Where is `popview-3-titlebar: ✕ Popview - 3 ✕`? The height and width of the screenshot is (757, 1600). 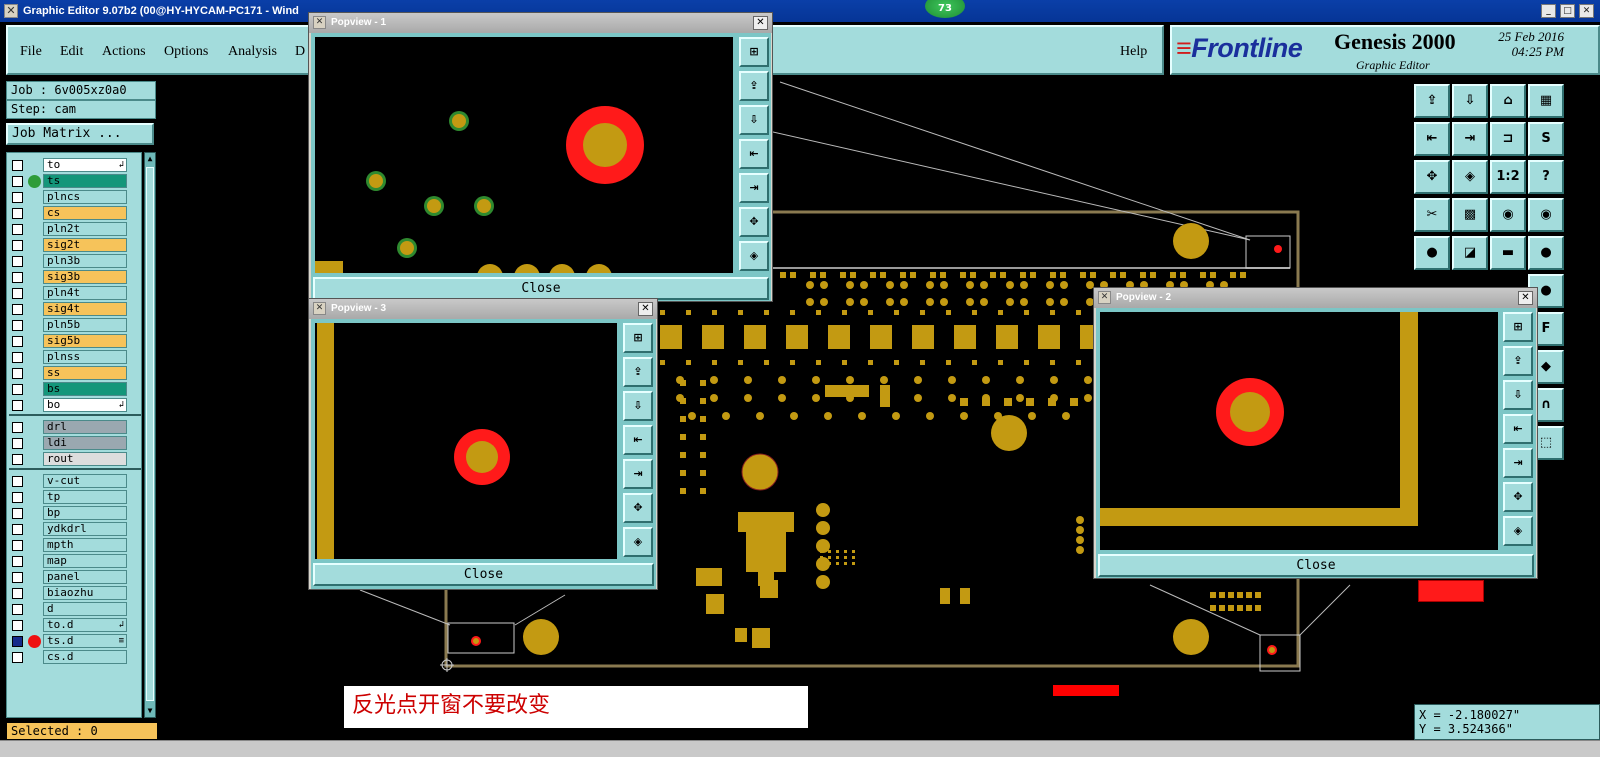 popview-3-titlebar: ✕ Popview - 3 ✕ is located at coordinates (483, 309).